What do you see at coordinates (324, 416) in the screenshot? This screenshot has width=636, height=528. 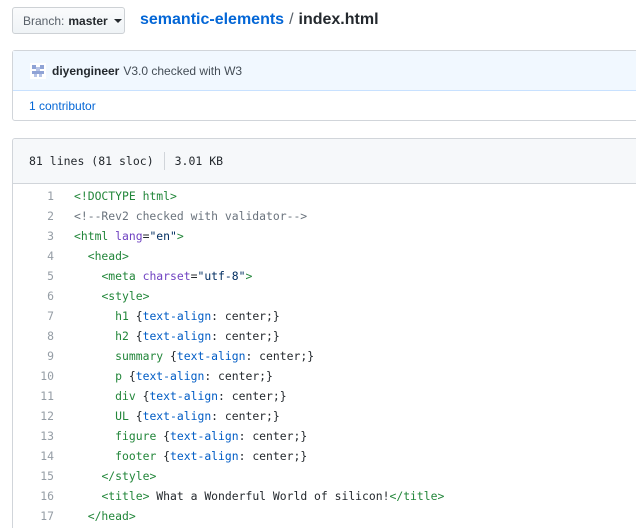 I see `code-line: 12 UL {text-align: center;}` at bounding box center [324, 416].